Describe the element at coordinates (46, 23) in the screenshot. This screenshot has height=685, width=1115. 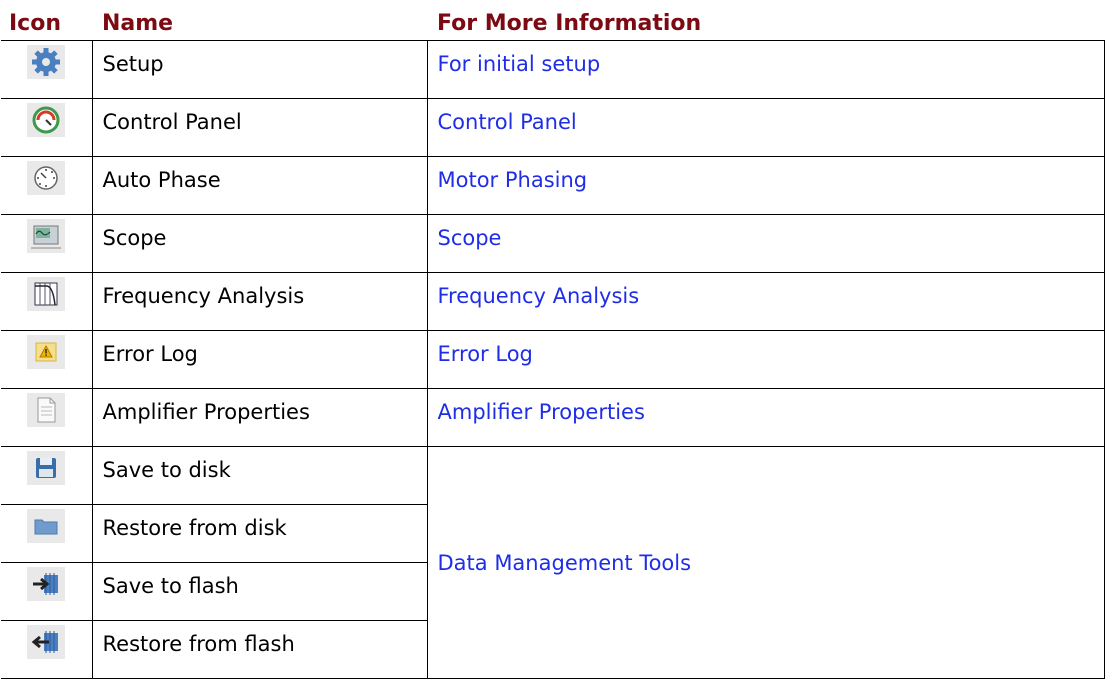
I see `header-icon: Icon` at that location.